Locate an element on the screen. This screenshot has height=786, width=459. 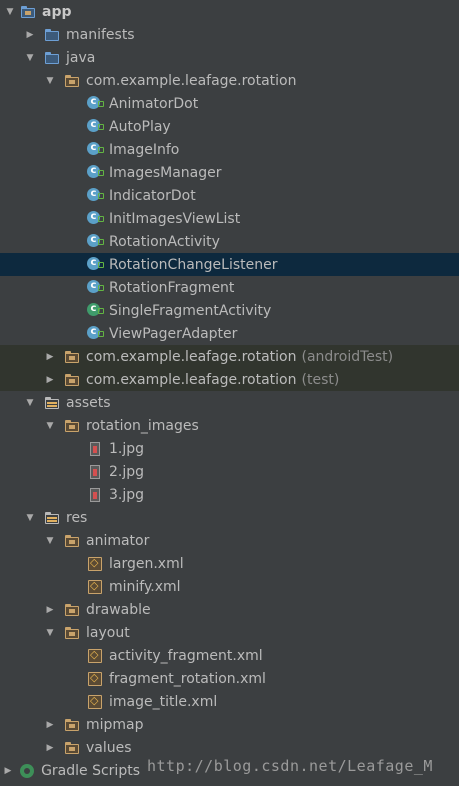
tree-item-manifests: ▶ manifests is located at coordinates (229, 34).